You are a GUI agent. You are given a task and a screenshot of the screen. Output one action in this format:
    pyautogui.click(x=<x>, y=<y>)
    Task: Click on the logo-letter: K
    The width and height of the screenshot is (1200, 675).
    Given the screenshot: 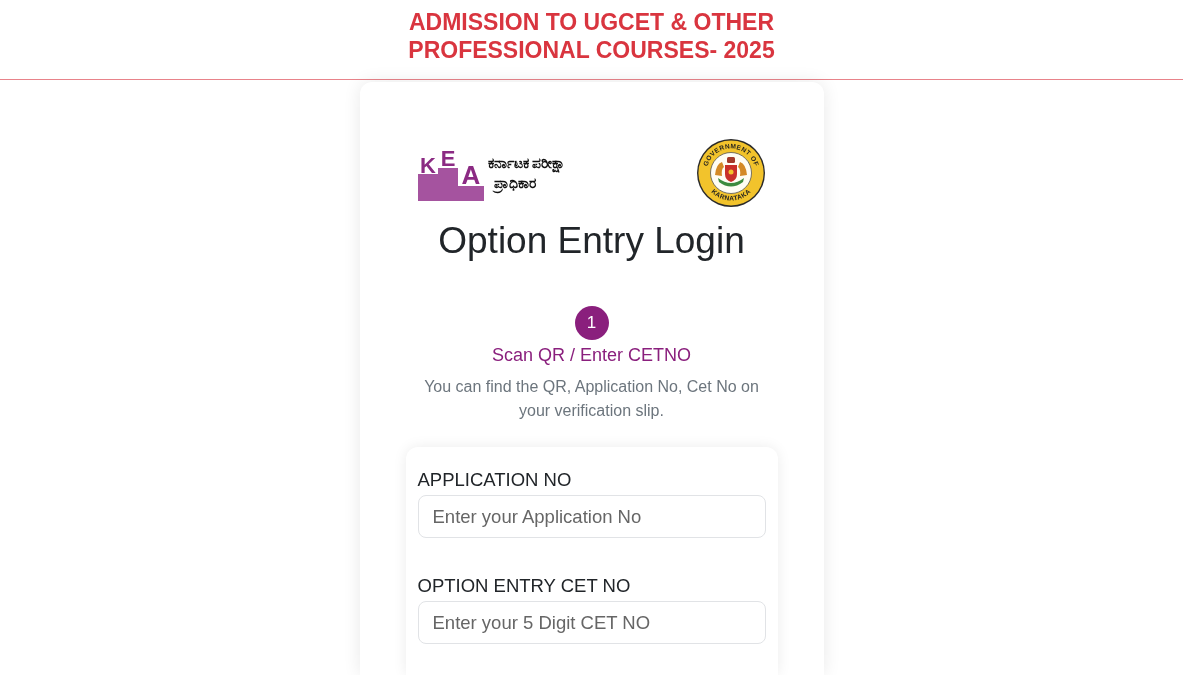 What is the action you would take?
    pyautogui.click(x=427, y=165)
    